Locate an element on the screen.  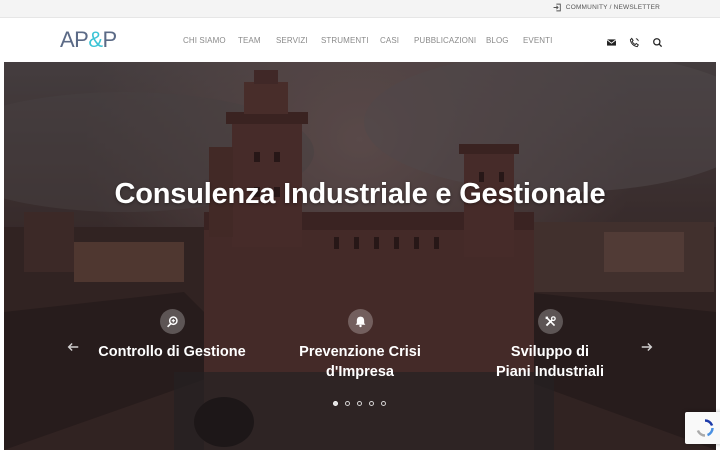
community-newsletter-link: COMMUNITY / NEWSLETTER is located at coordinates (606, 7).